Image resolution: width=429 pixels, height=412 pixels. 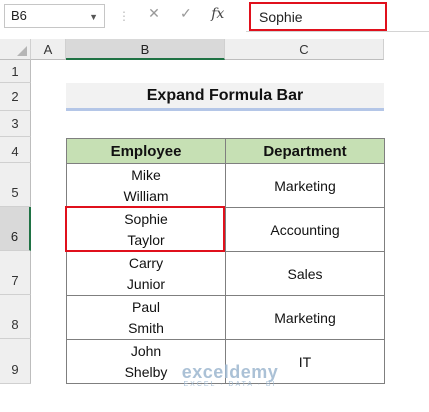 I want to click on enter-icon: ✓, so click(x=186, y=13).